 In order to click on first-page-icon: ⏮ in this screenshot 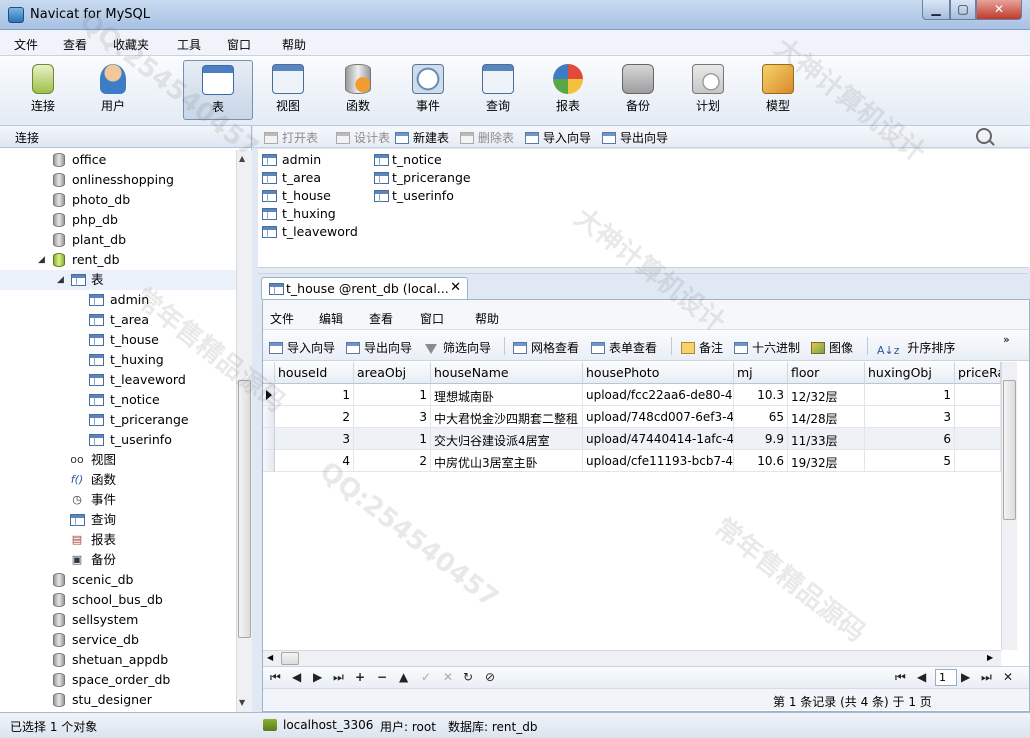, I will do `click(900, 677)`.